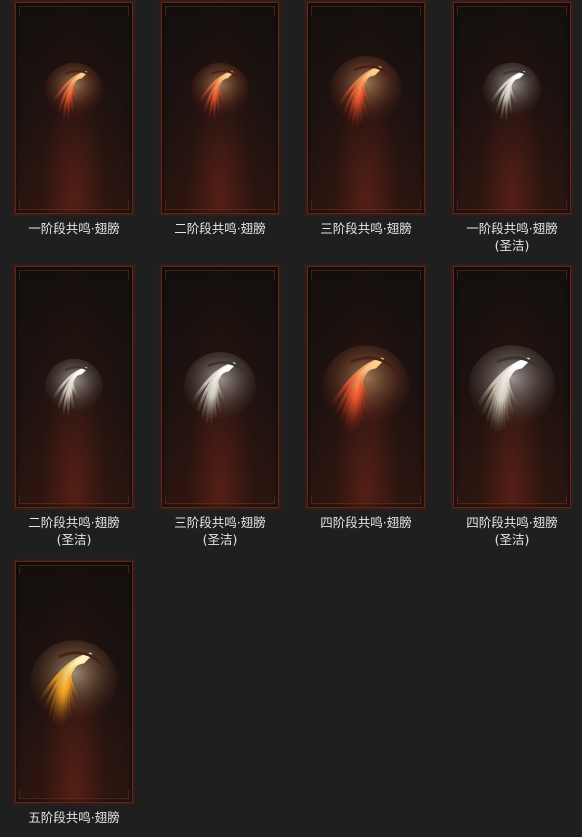  I want to click on wing-item-7: 四阶段共鸣·翅膀, so click(366, 397).